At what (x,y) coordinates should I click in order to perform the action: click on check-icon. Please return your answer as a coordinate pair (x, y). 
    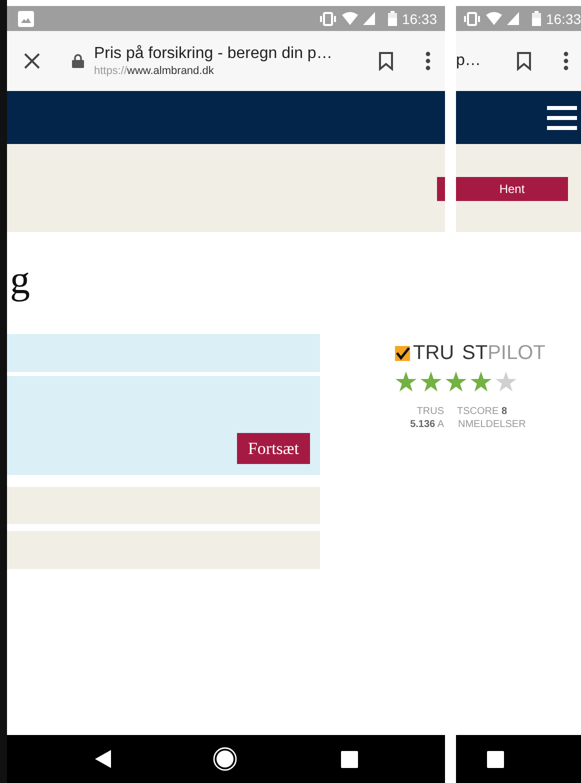
    Looking at the image, I should click on (402, 353).